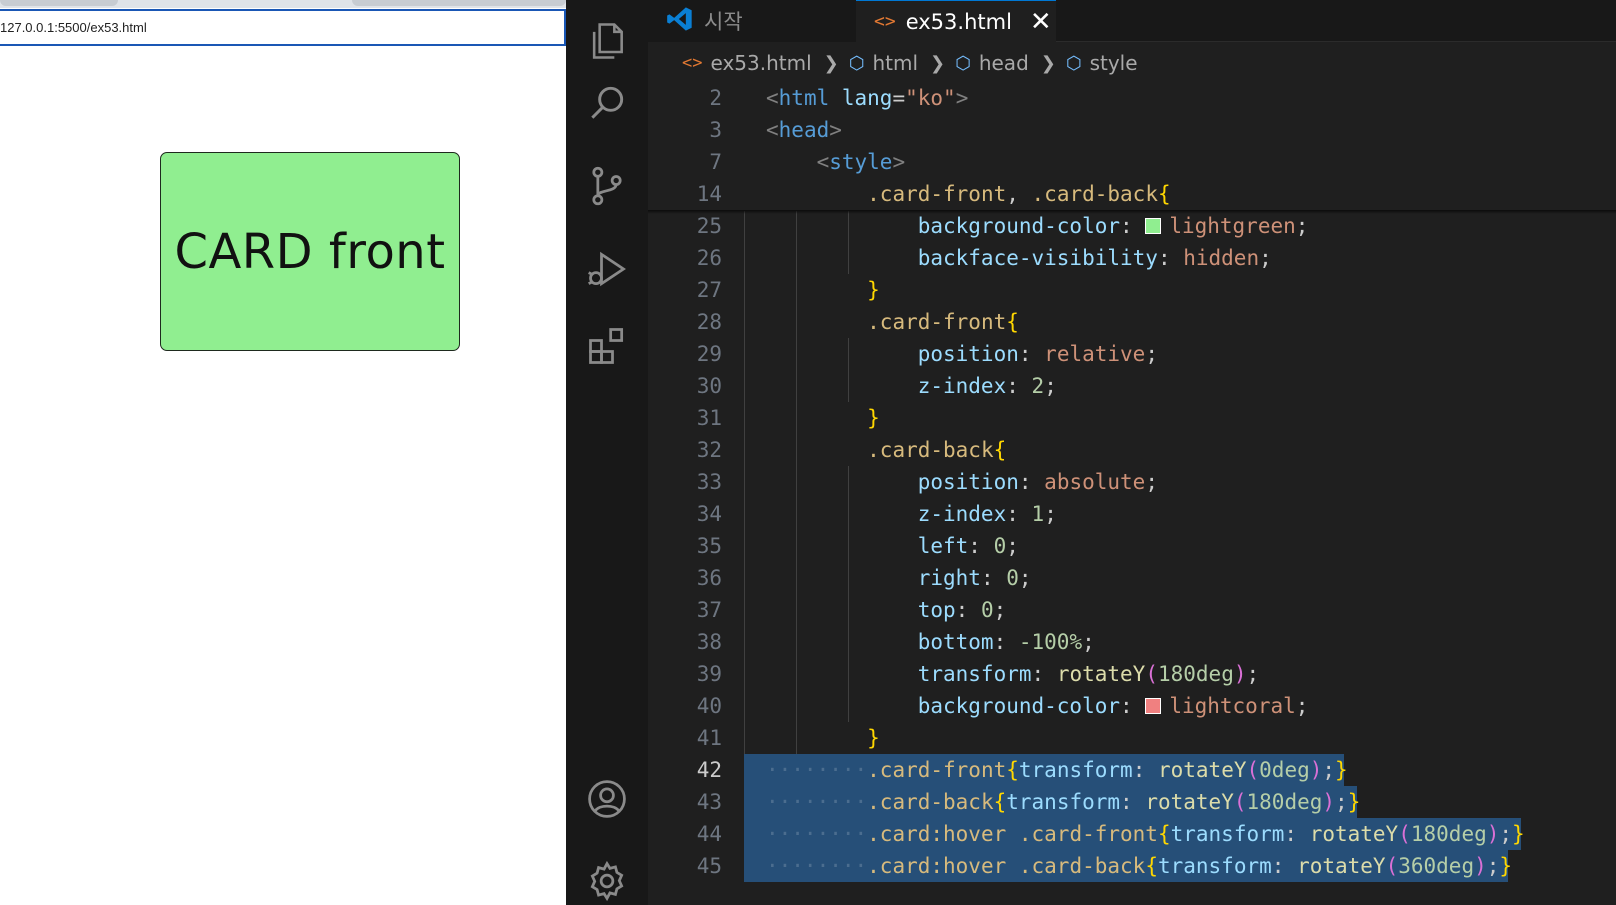 The image size is (1616, 905). Describe the element at coordinates (1019, 194) in the screenshot. I see `code-text: .card-front, .card-back{` at that location.